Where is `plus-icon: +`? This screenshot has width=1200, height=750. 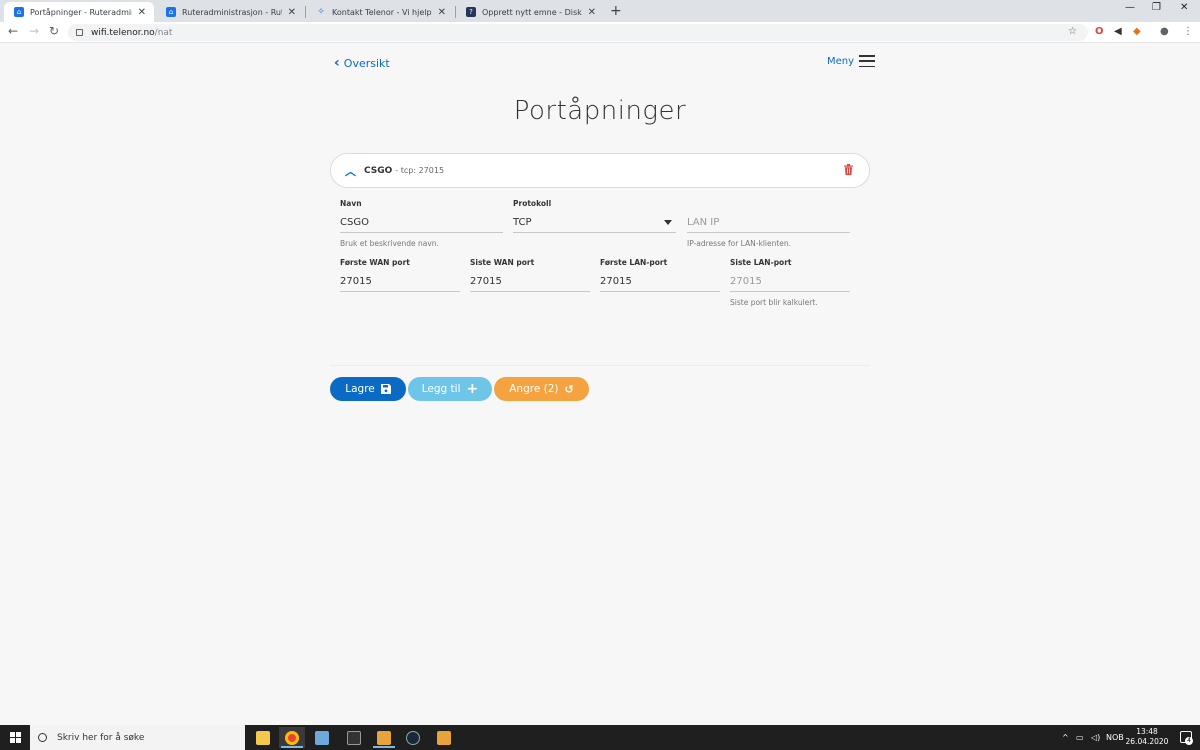 plus-icon: + is located at coordinates (472, 389).